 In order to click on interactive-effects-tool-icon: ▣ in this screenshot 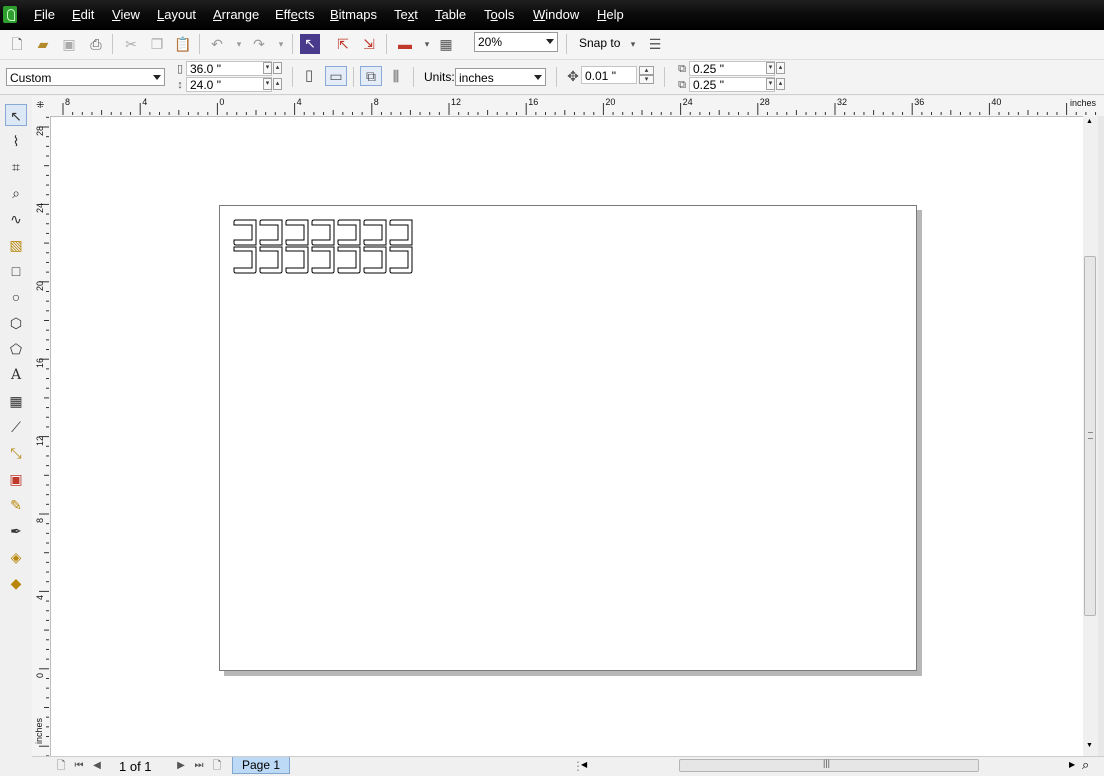, I will do `click(16, 479)`.